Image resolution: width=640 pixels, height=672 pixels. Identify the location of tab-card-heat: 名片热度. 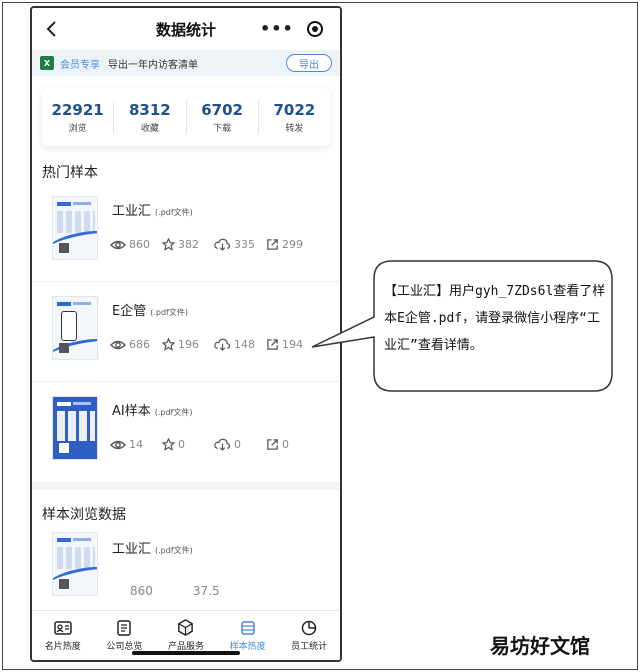
(63, 635).